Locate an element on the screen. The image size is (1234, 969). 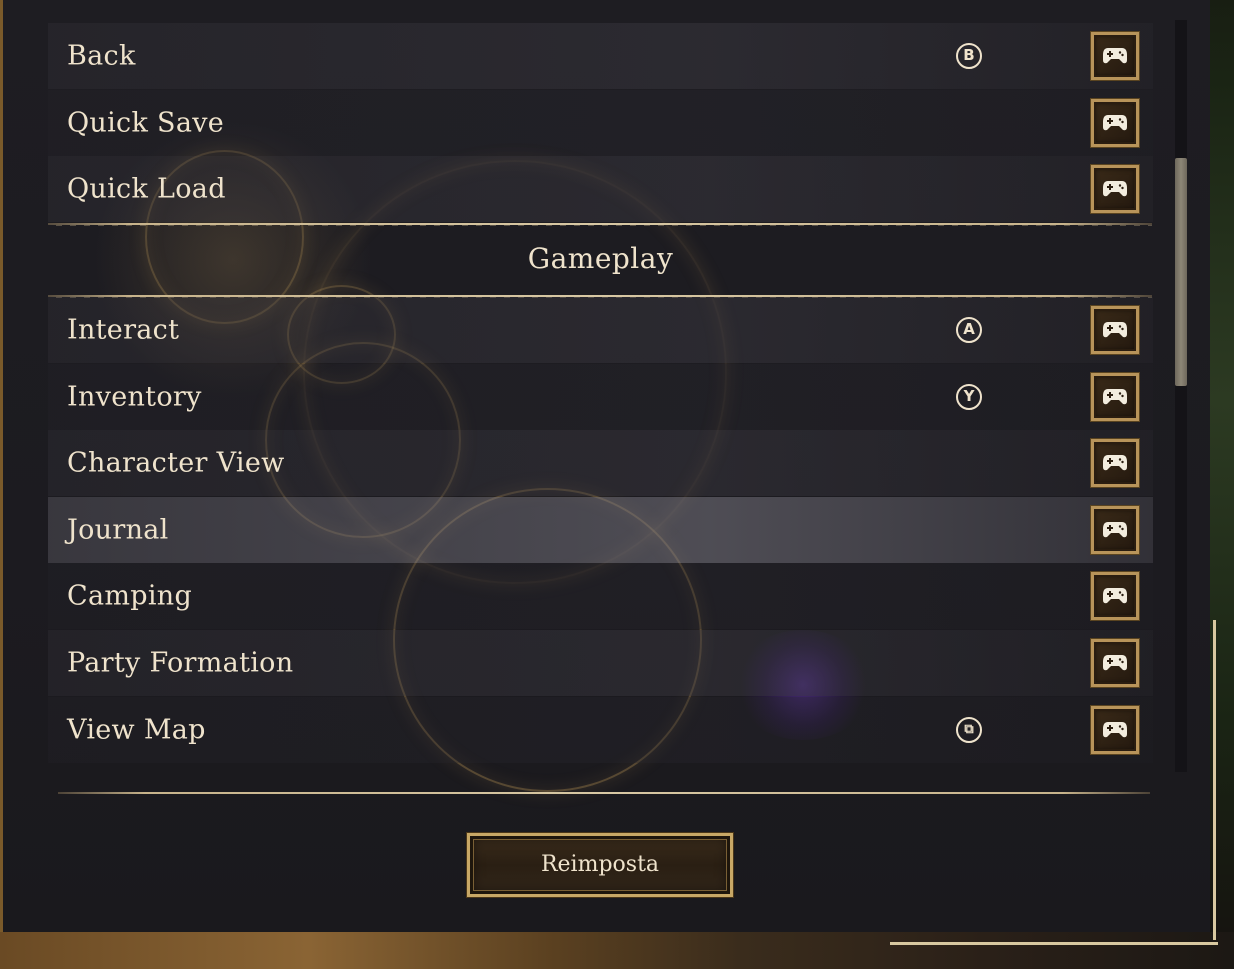
scrollbar-track is located at coordinates (1181, 396).